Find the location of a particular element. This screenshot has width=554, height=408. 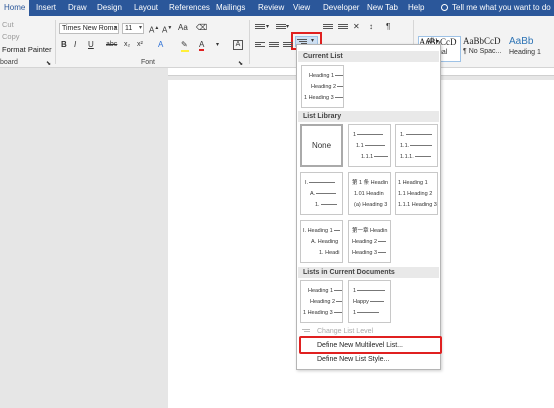

increase-indent-icon is located at coordinates (343, 27).